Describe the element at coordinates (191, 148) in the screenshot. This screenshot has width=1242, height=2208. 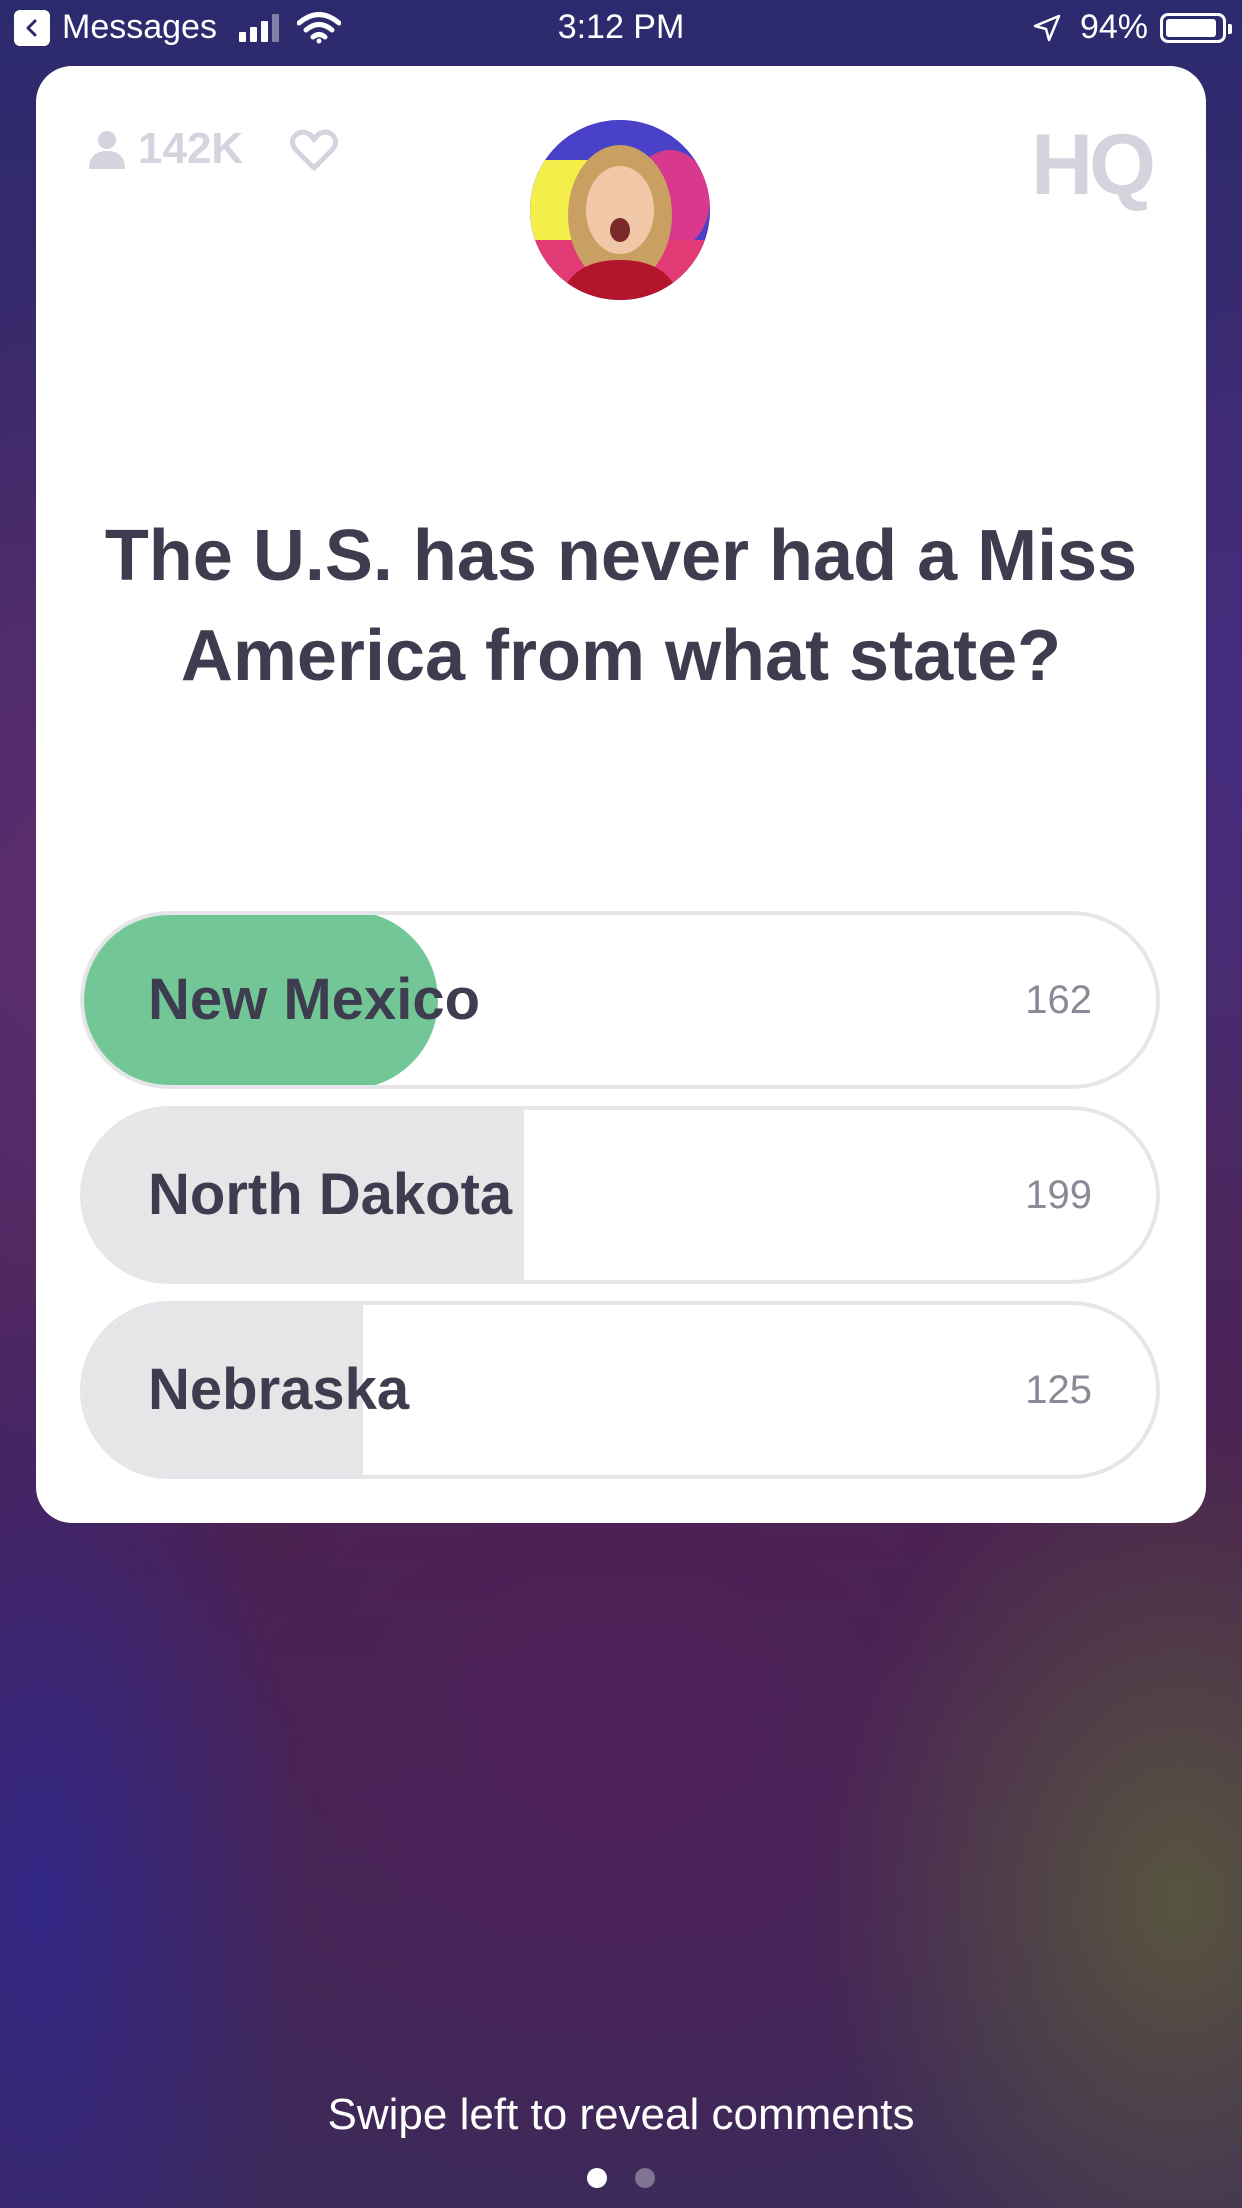
I see `viewer-count-label: 142K` at that location.